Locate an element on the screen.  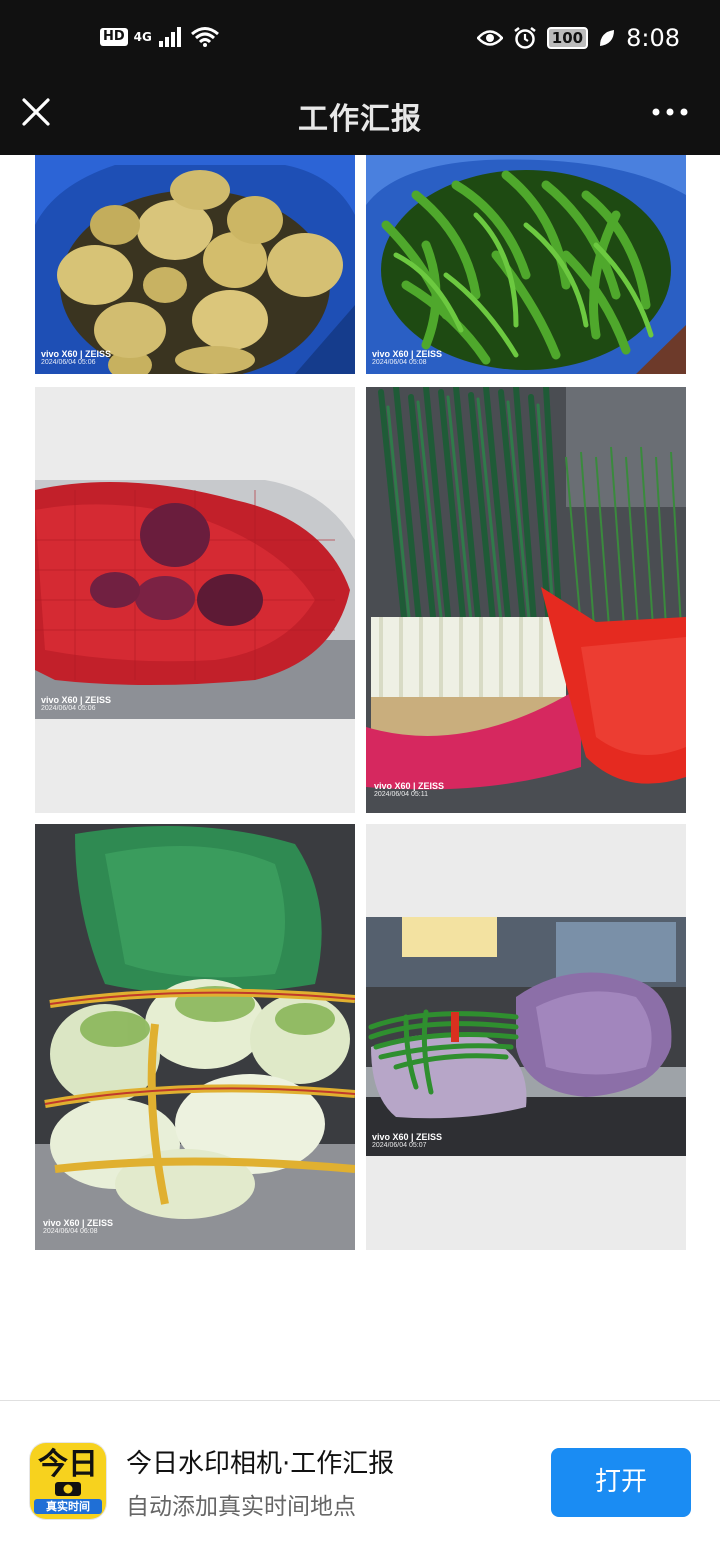
green-onions-image is located at coordinates (526, 600).